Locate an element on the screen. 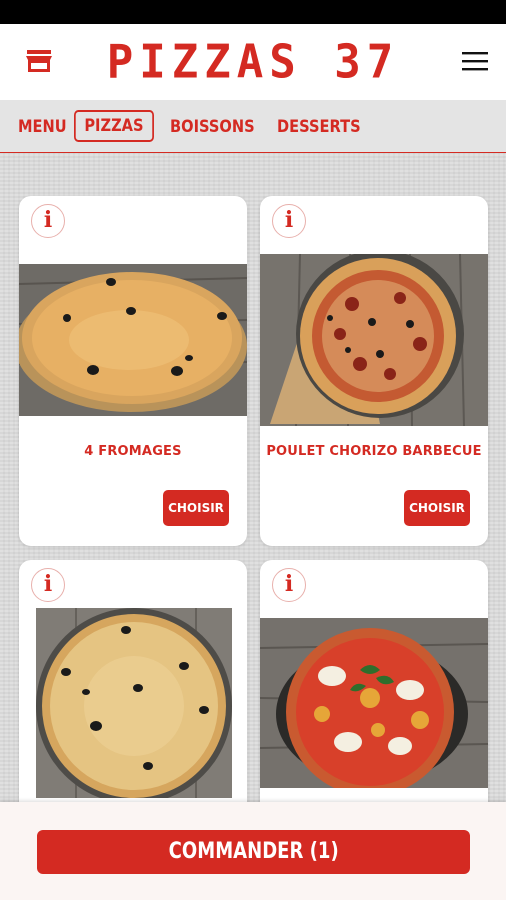 The width and height of the screenshot is (506, 900). tab-boissons: BOISSONS is located at coordinates (212, 128).